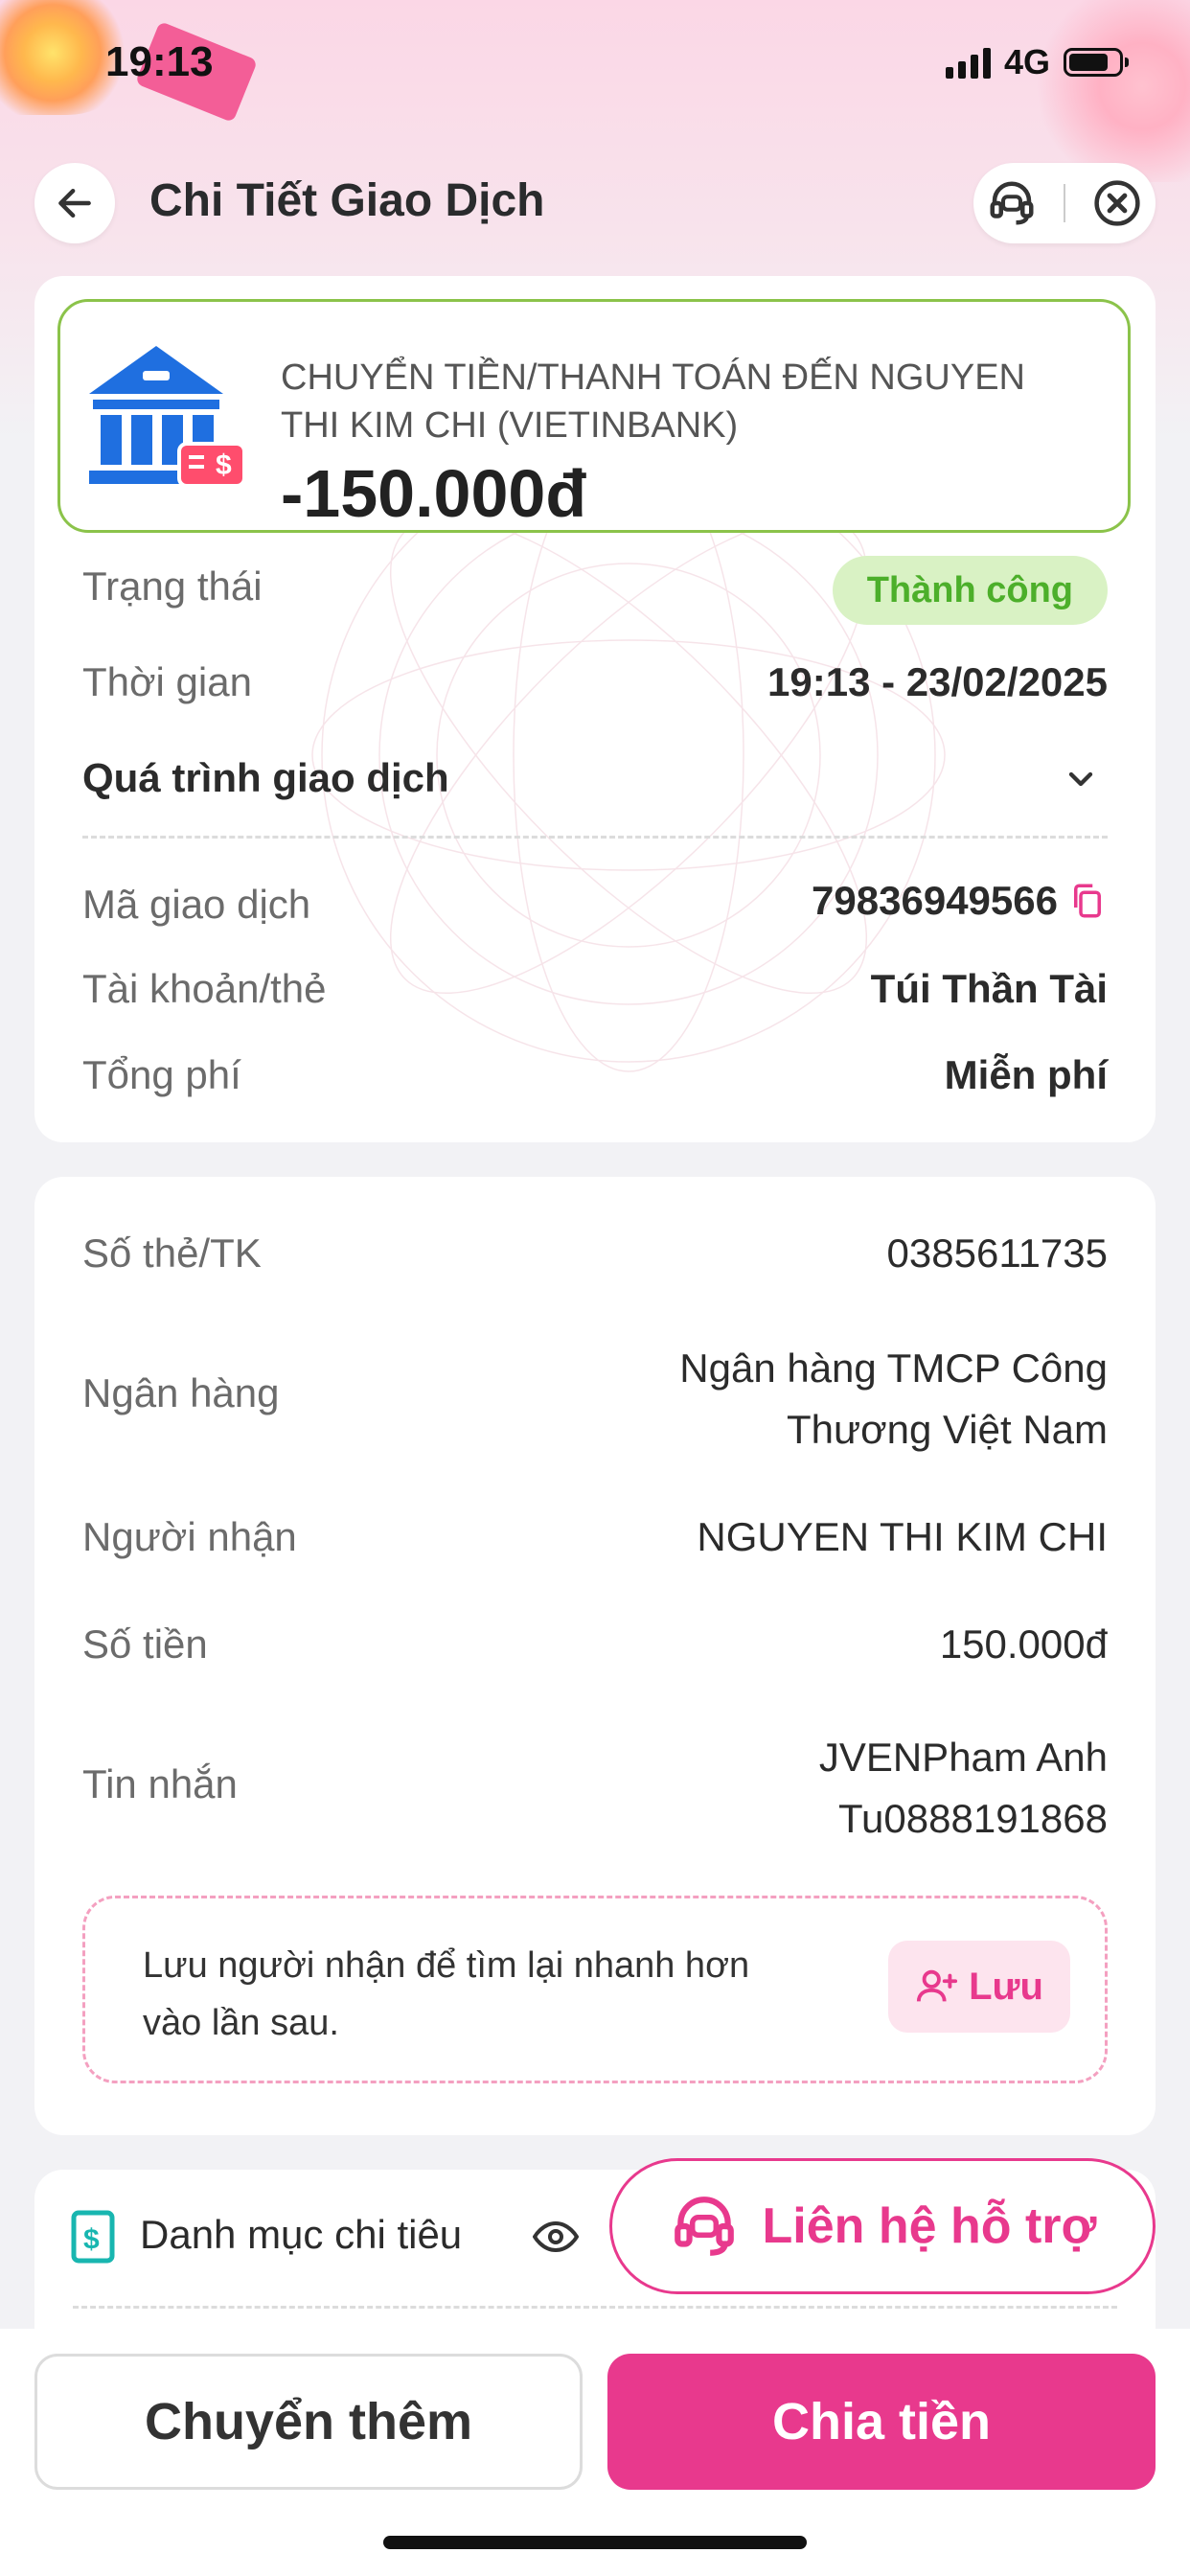 This screenshot has height=2576, width=1190. What do you see at coordinates (997, 1253) in the screenshot?
I see `card-number-value: 0385611735` at bounding box center [997, 1253].